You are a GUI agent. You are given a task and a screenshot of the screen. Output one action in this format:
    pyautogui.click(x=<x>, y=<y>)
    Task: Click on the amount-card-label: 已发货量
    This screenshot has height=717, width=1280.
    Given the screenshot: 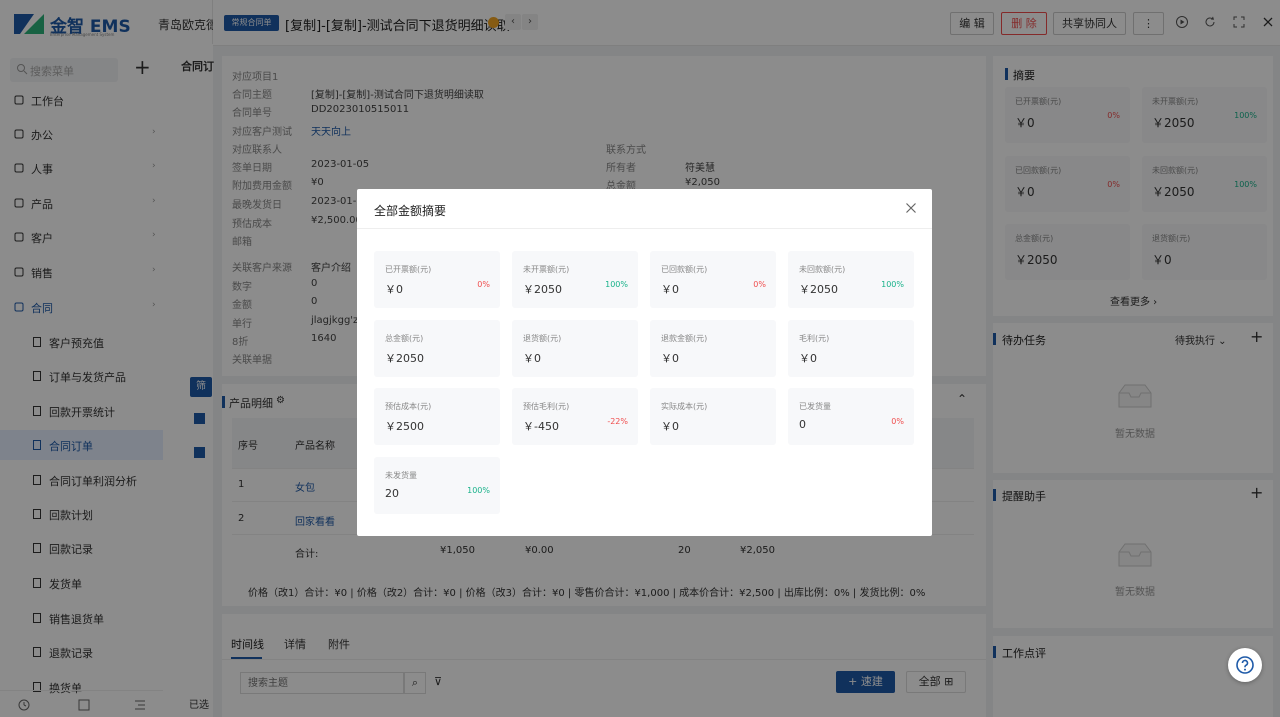 What is the action you would take?
    pyautogui.click(x=815, y=406)
    